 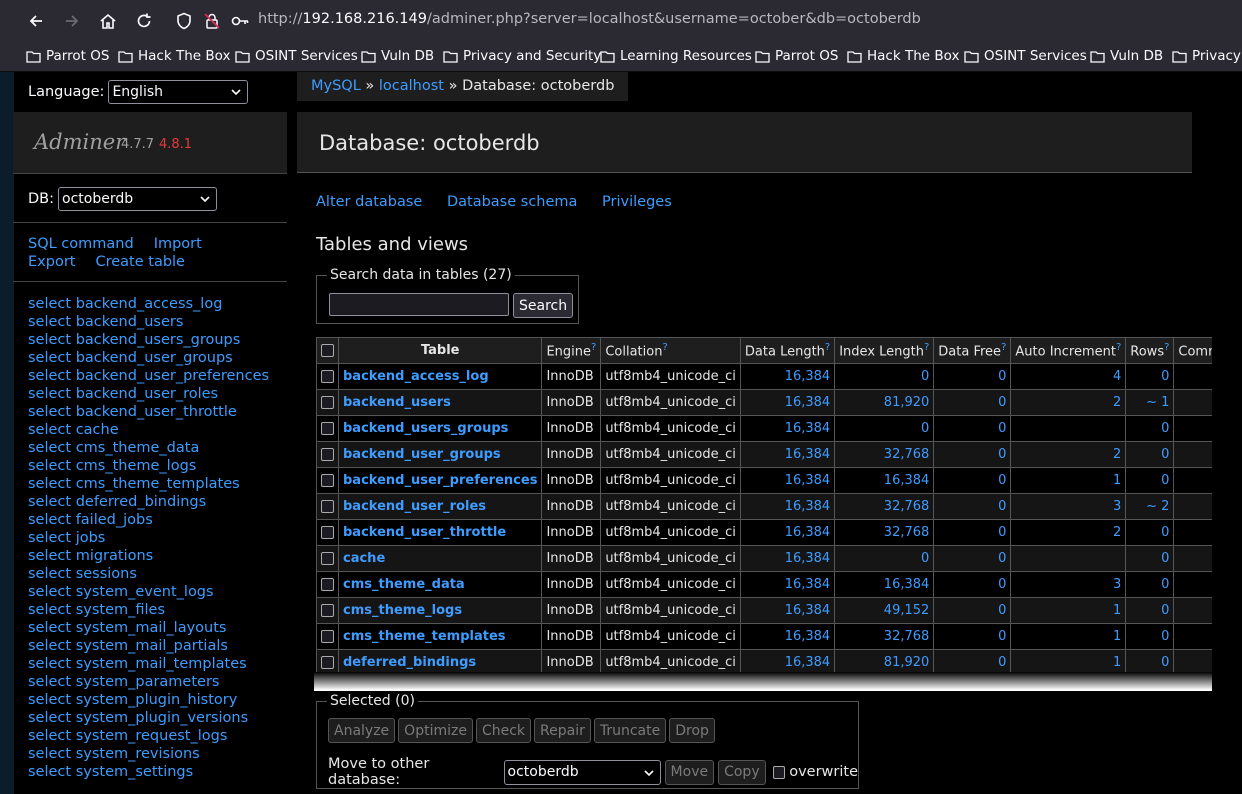 What do you see at coordinates (884, 402) in the screenshot?
I see `cell-index-length: 81,920` at bounding box center [884, 402].